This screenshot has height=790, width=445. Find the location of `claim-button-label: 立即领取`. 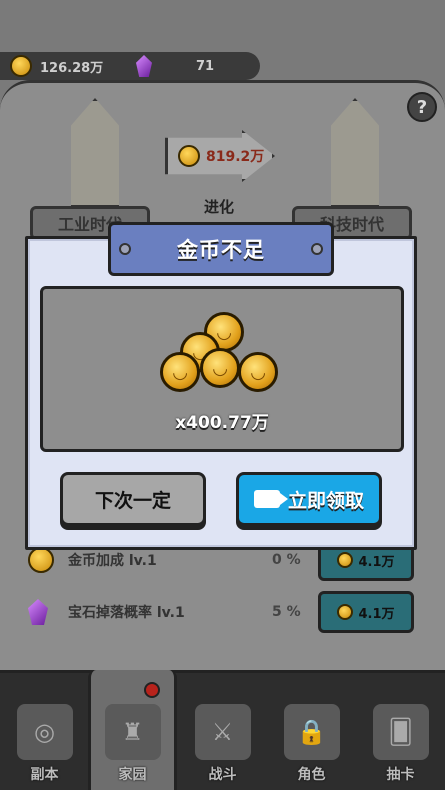

claim-button-label: 立即领取 is located at coordinates (325, 500).